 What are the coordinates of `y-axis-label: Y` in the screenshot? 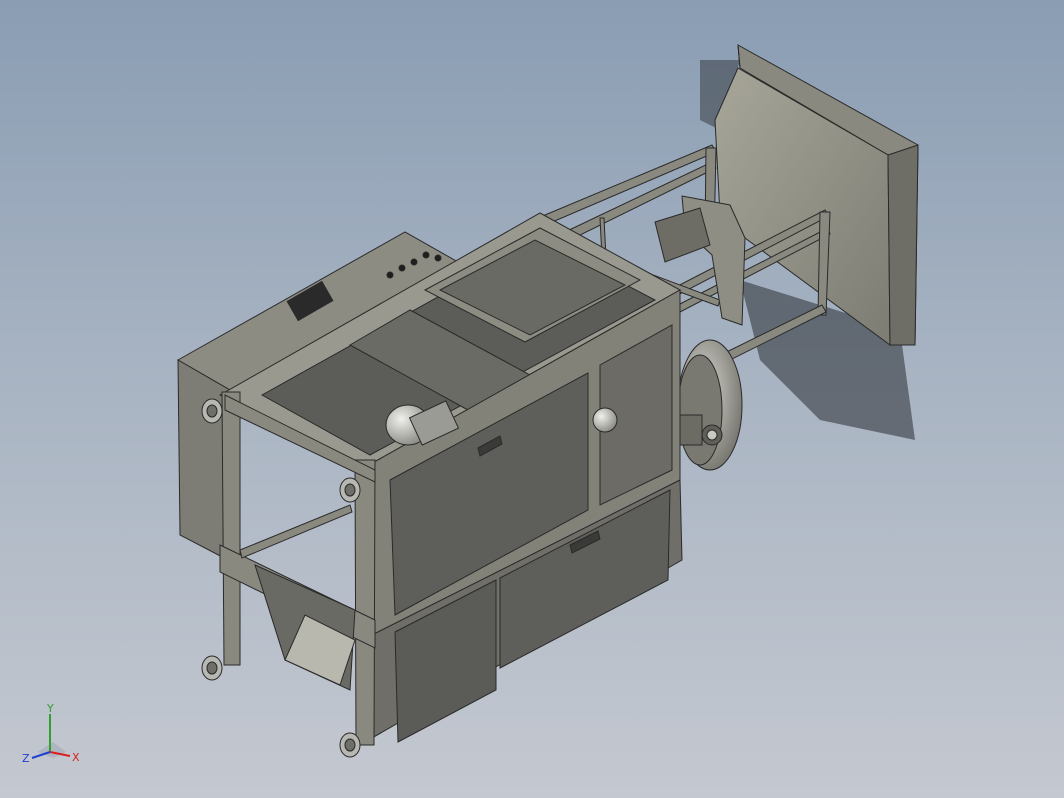 It's located at (50, 708).